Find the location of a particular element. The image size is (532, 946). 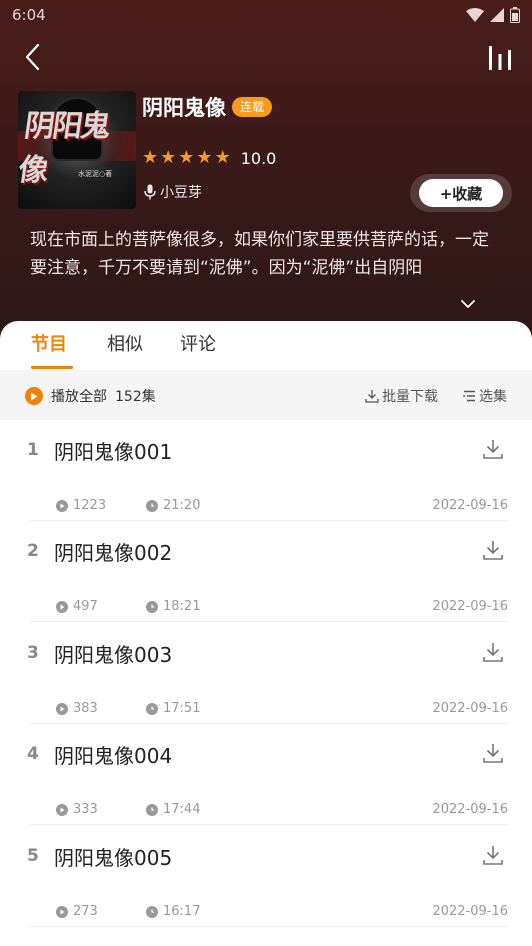

duration: 17:51 is located at coordinates (173, 708).